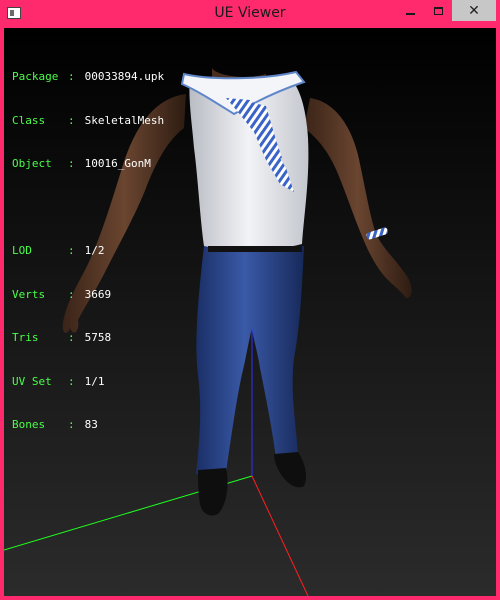  What do you see at coordinates (91, 424) in the screenshot?
I see `bones-value: 83` at bounding box center [91, 424].